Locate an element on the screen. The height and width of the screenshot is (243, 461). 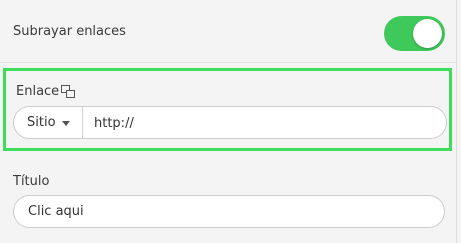
toggle-knob is located at coordinates (427, 33).